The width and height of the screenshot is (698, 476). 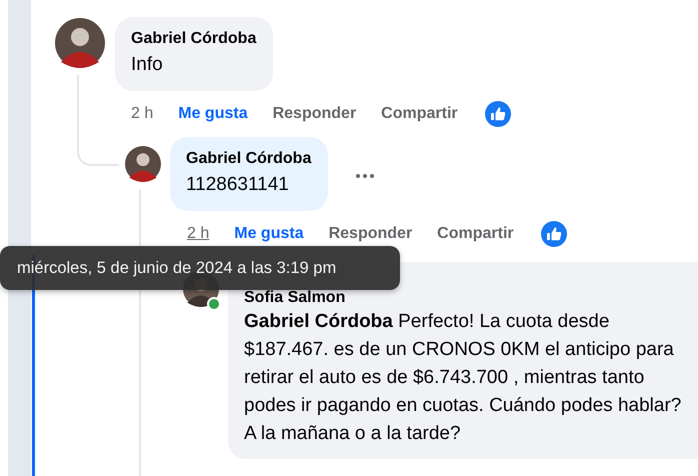 I want to click on more-icon, so click(x=365, y=176).